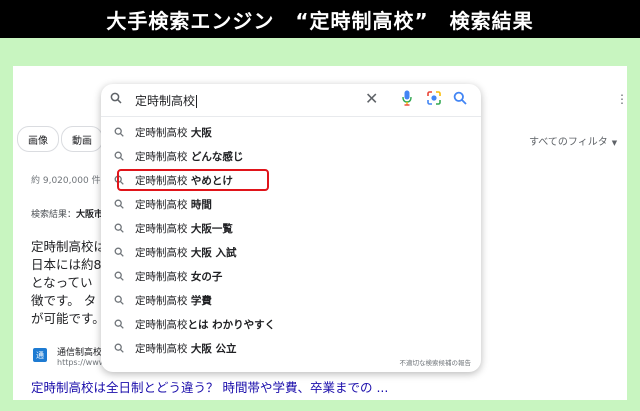  I want to click on text-caret, so click(197, 101).